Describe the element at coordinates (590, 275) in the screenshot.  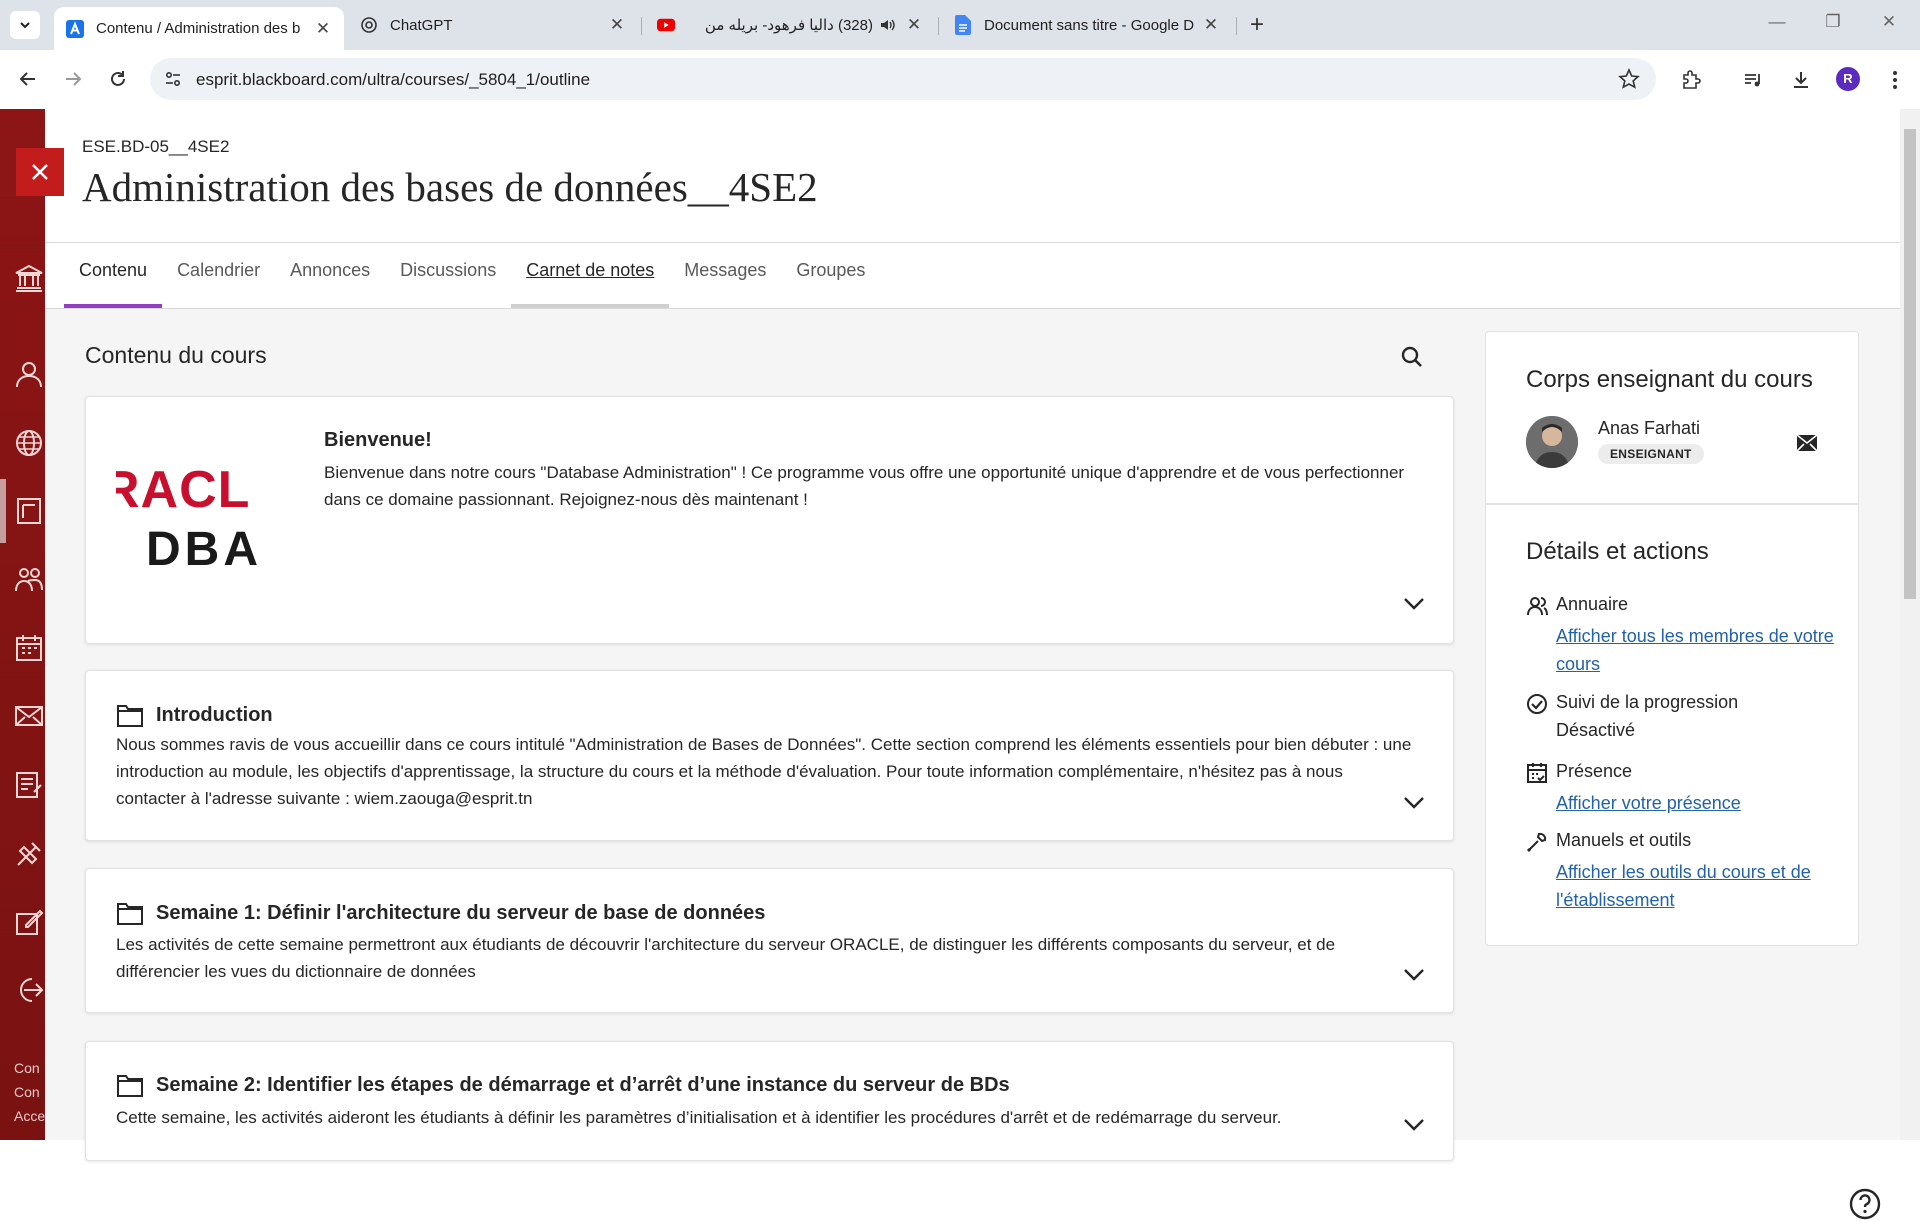
I see `tab-carnet-de-notes: Carnet de notes` at that location.